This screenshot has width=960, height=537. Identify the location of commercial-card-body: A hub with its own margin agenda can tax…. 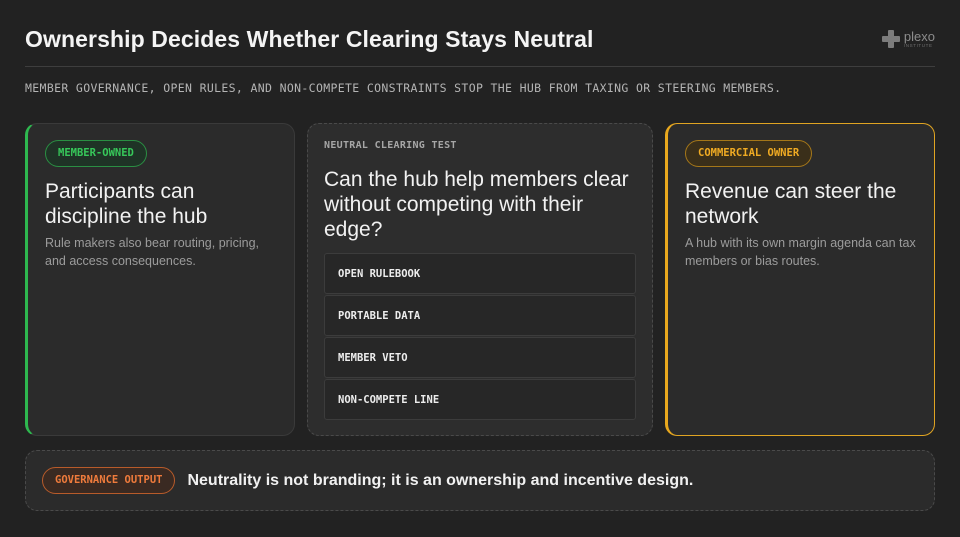
(800, 252).